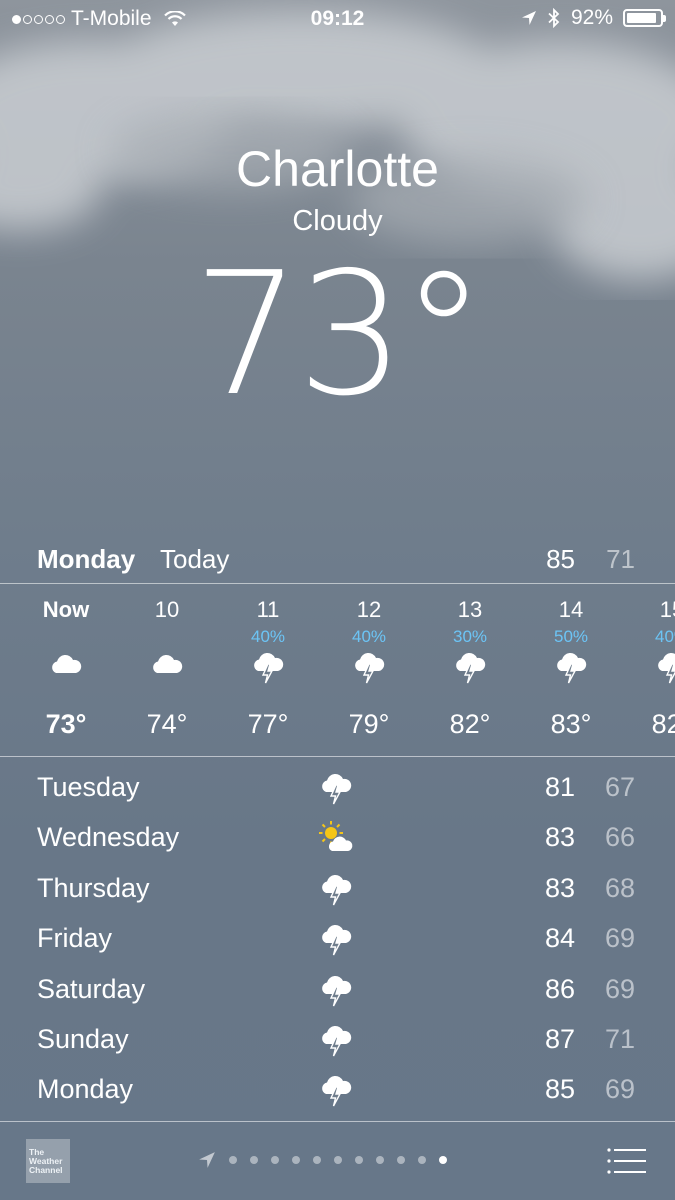 Image resolution: width=675 pixels, height=1200 pixels. I want to click on hourly-item: 10 74°, so click(167, 670).